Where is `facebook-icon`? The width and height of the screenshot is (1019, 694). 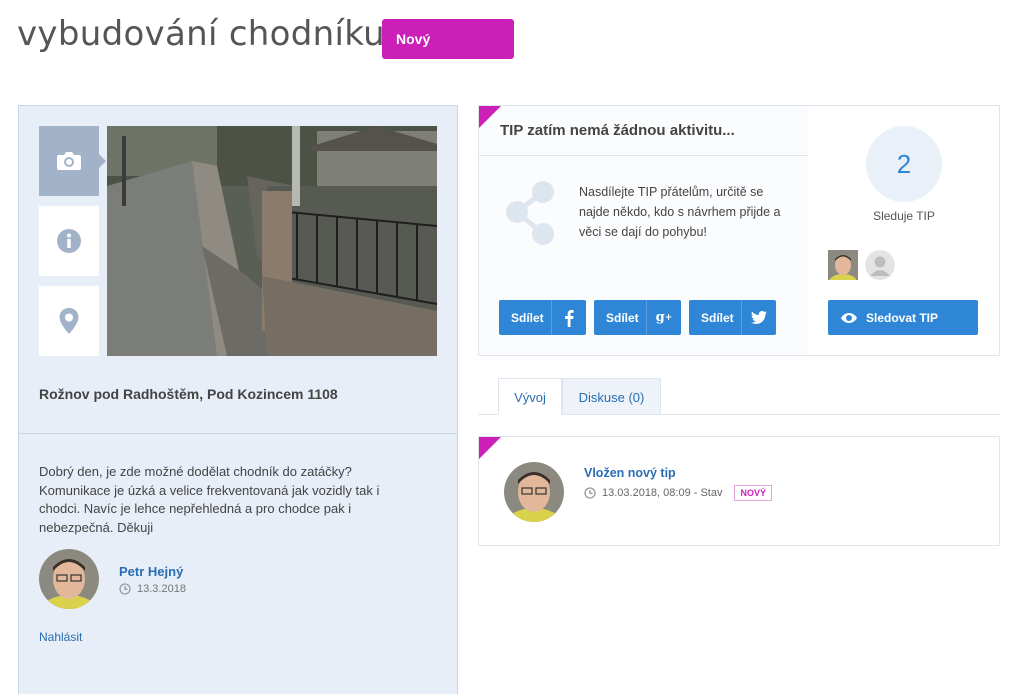
facebook-icon is located at coordinates (569, 318).